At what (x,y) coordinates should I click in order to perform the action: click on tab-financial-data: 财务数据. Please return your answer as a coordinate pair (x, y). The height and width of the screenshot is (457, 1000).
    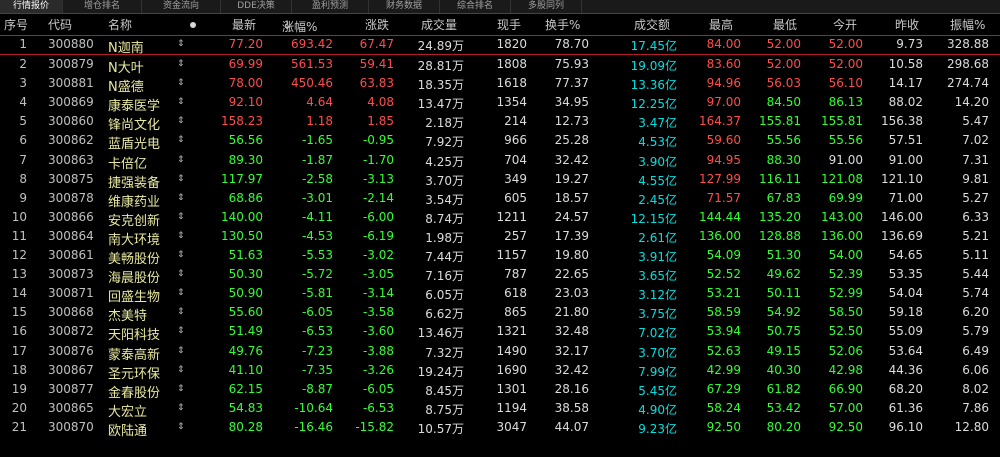
    Looking at the image, I should click on (404, 6).